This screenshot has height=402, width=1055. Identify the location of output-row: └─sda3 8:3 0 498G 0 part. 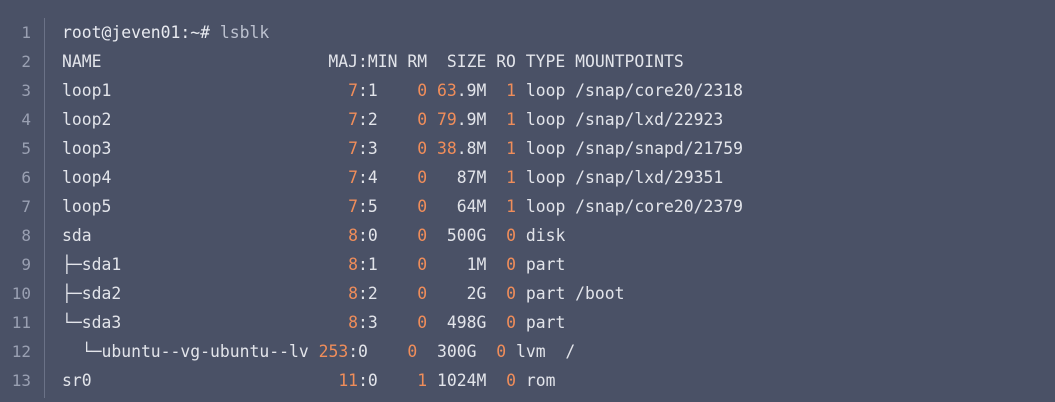
(402, 322).